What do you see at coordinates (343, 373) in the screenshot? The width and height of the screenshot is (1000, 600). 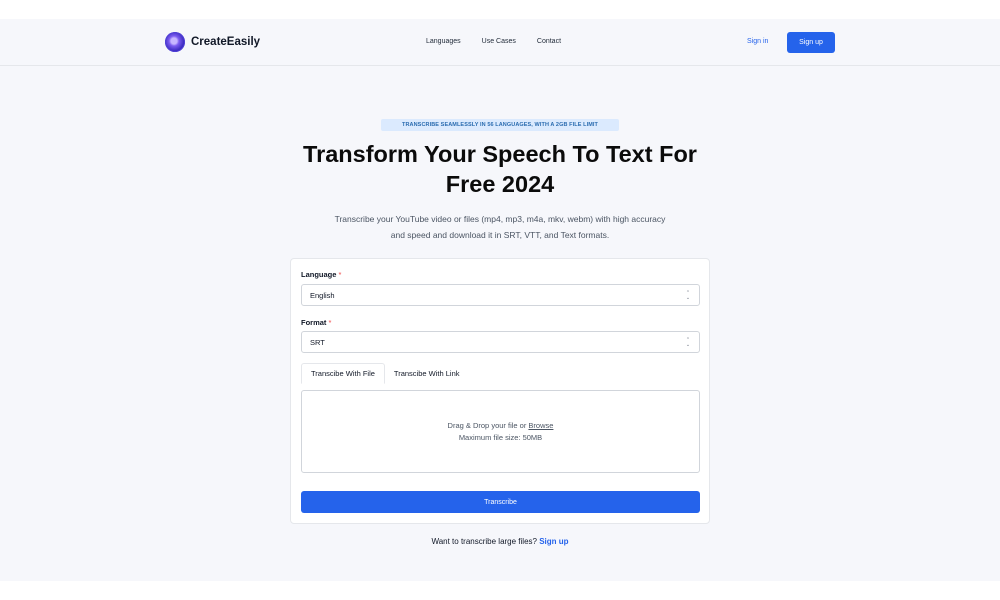 I see `tab-transcribe-with-file: Transcibe With File` at bounding box center [343, 373].